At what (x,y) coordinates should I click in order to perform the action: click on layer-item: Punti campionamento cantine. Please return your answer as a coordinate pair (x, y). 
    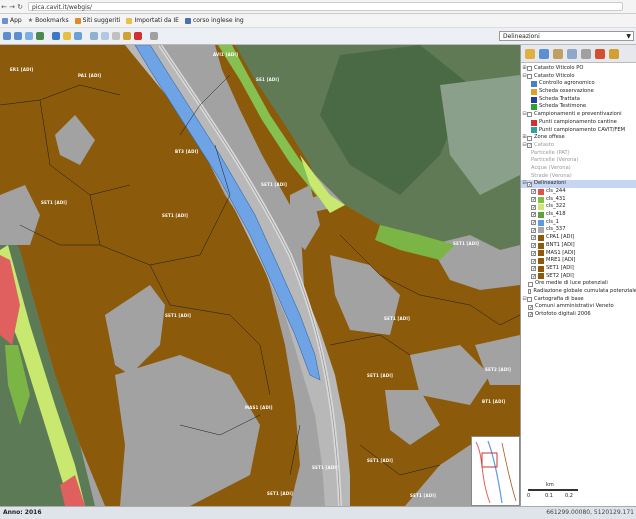
    Looking at the image, I should click on (578, 123).